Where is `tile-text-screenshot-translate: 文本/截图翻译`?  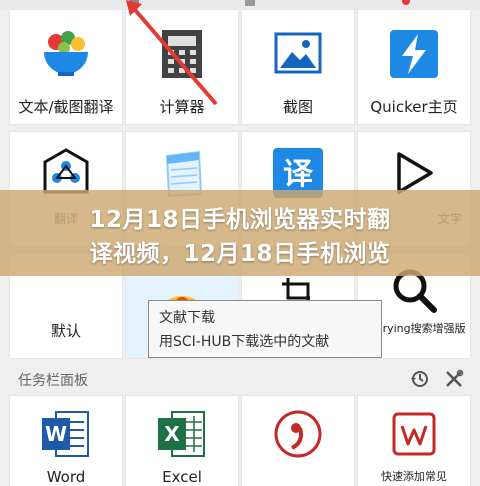 tile-text-screenshot-translate: 文本/截图翻译 is located at coordinates (66, 67).